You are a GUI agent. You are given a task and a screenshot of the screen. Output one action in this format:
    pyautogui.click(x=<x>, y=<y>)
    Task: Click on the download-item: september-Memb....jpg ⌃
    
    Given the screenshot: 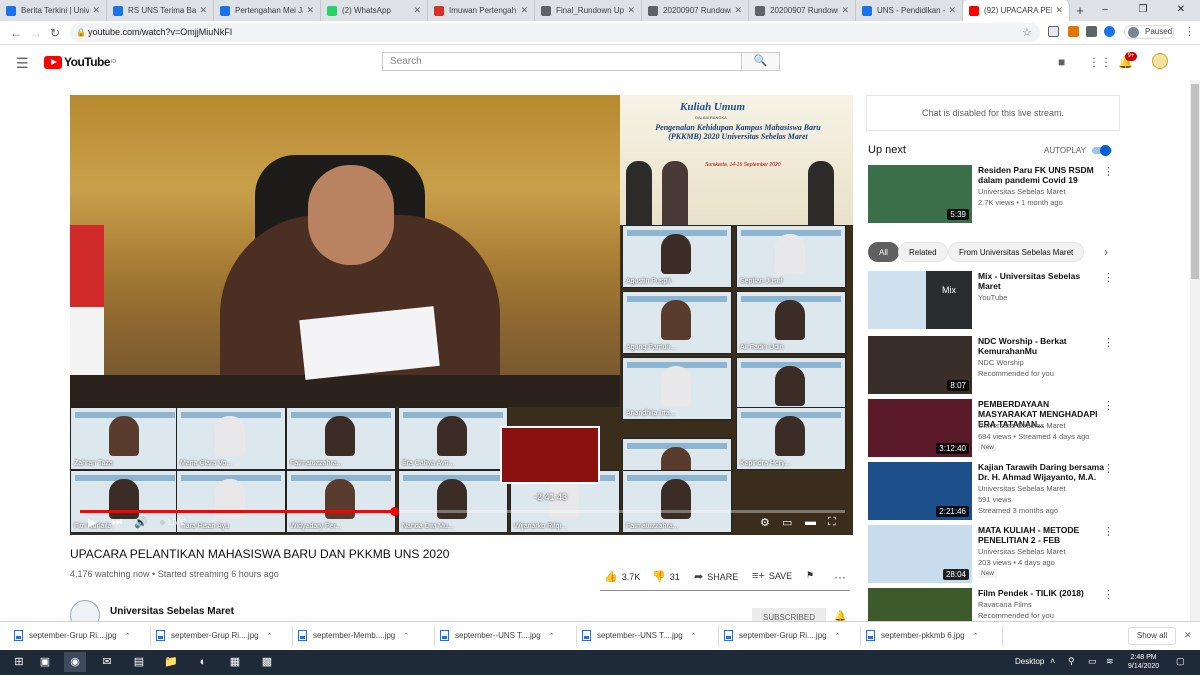 What is the action you would take?
    pyautogui.click(x=353, y=635)
    